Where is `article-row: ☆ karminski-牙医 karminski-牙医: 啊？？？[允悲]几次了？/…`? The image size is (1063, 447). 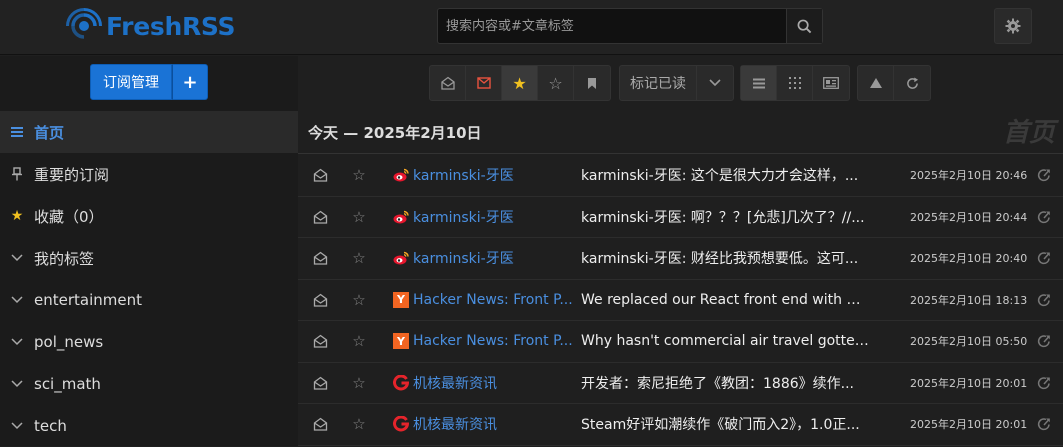
article-row: ☆ karminski-牙医 karminski-牙医: 啊？？？[允悲]几次了？/… is located at coordinates (680, 217).